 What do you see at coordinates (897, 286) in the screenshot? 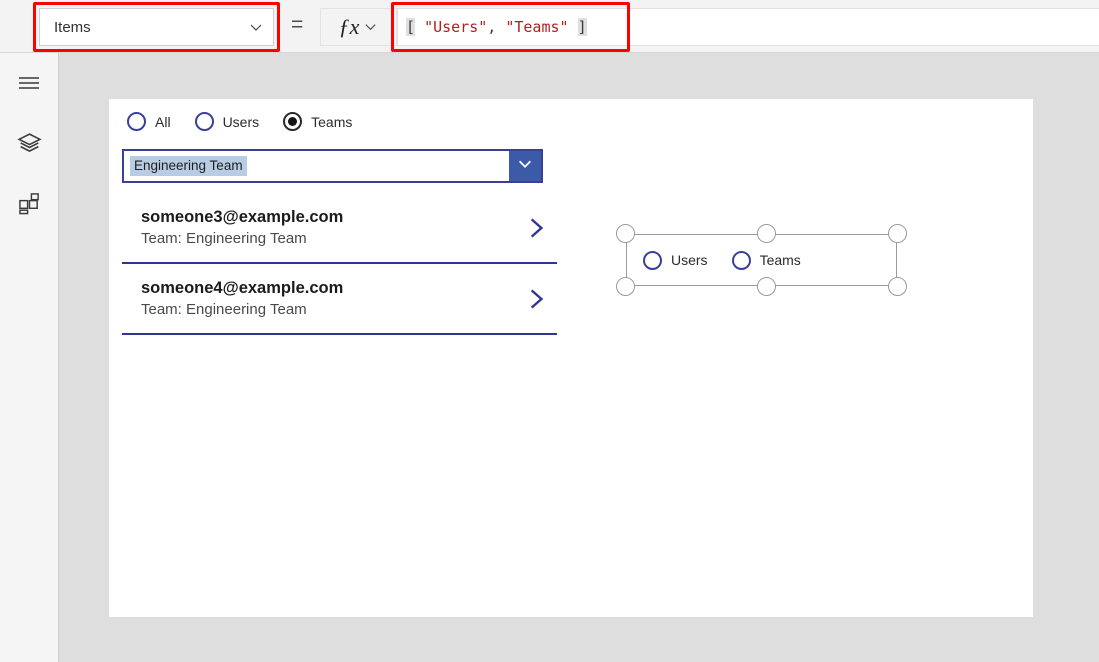
I see `resize-handle-bottom-right` at bounding box center [897, 286].